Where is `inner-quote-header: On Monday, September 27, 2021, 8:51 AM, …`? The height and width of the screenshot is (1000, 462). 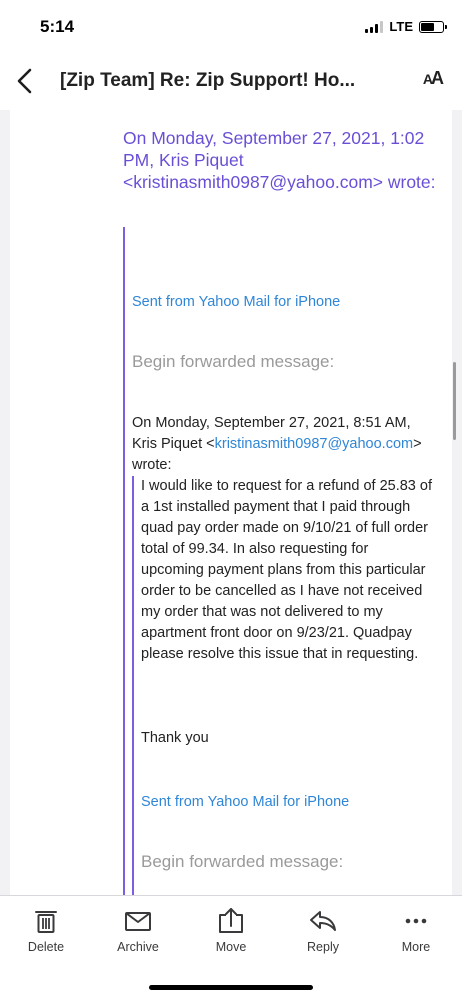 inner-quote-header: On Monday, September 27, 2021, 8:51 AM, … is located at coordinates (282, 444).